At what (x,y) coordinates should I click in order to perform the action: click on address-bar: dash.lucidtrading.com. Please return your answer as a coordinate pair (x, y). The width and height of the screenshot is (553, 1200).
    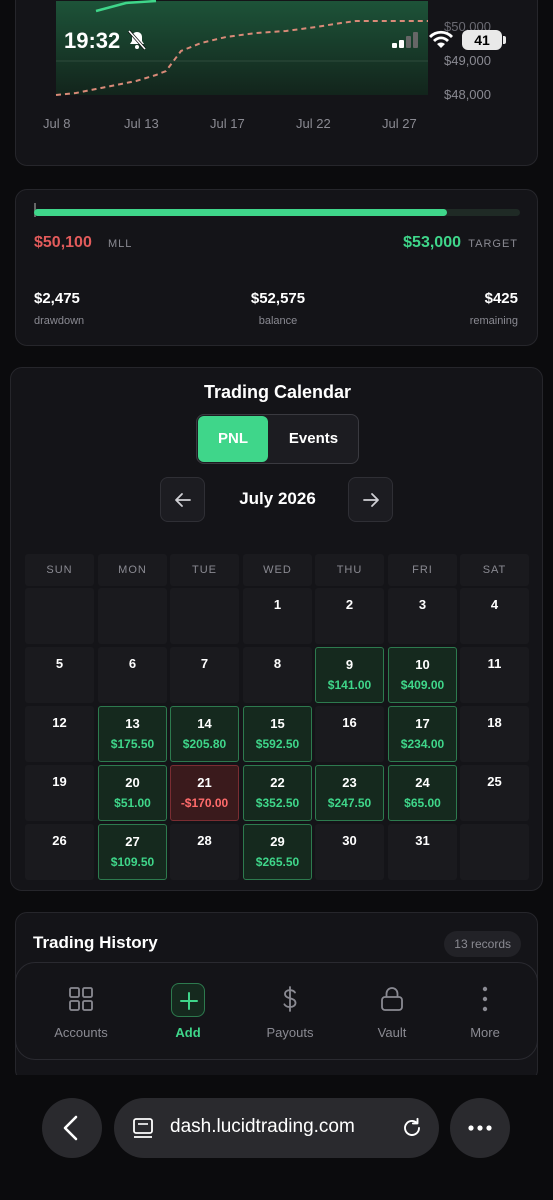
    Looking at the image, I should click on (276, 1128).